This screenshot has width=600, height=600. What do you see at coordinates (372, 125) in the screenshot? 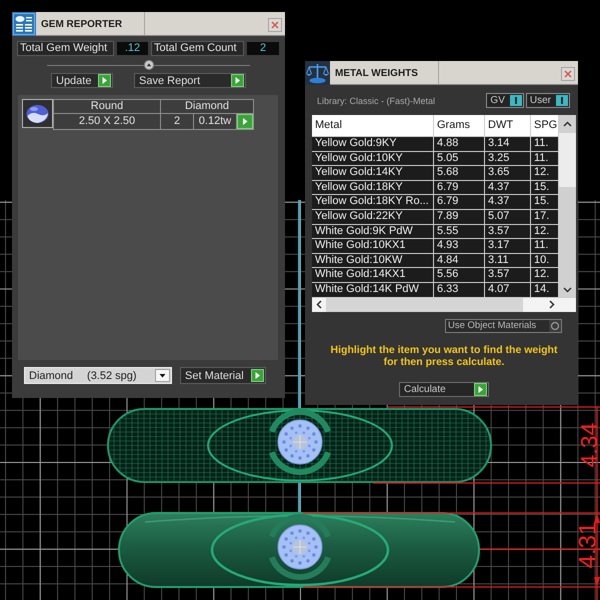
I see `column-header: Metal` at bounding box center [372, 125].